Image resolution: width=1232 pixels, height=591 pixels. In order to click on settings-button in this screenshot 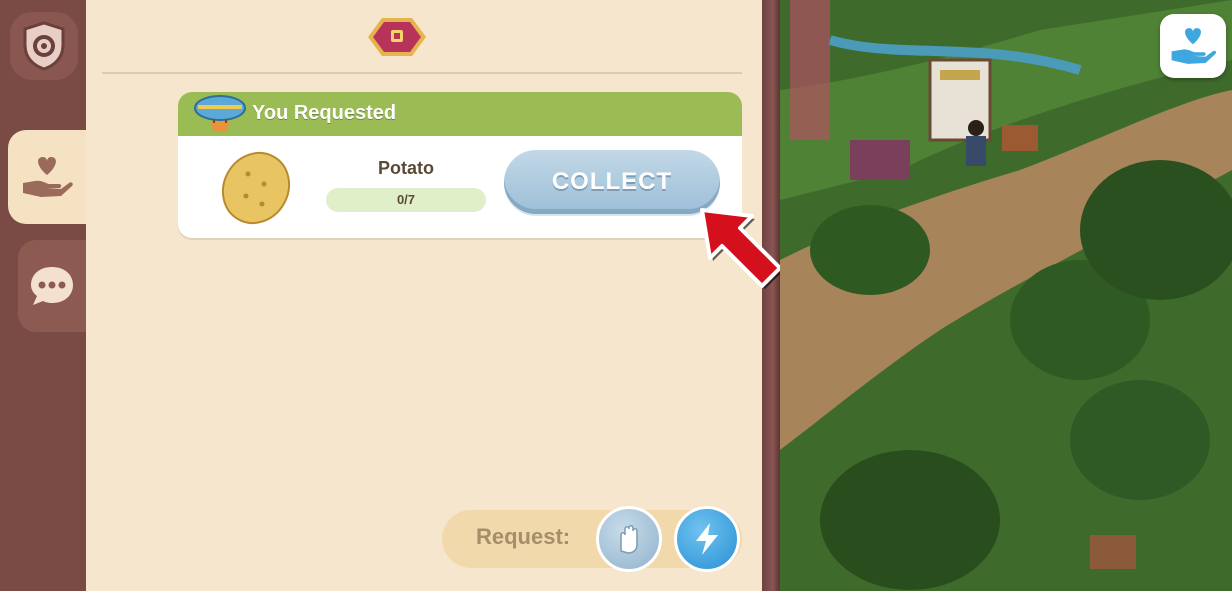, I will do `click(44, 46)`.